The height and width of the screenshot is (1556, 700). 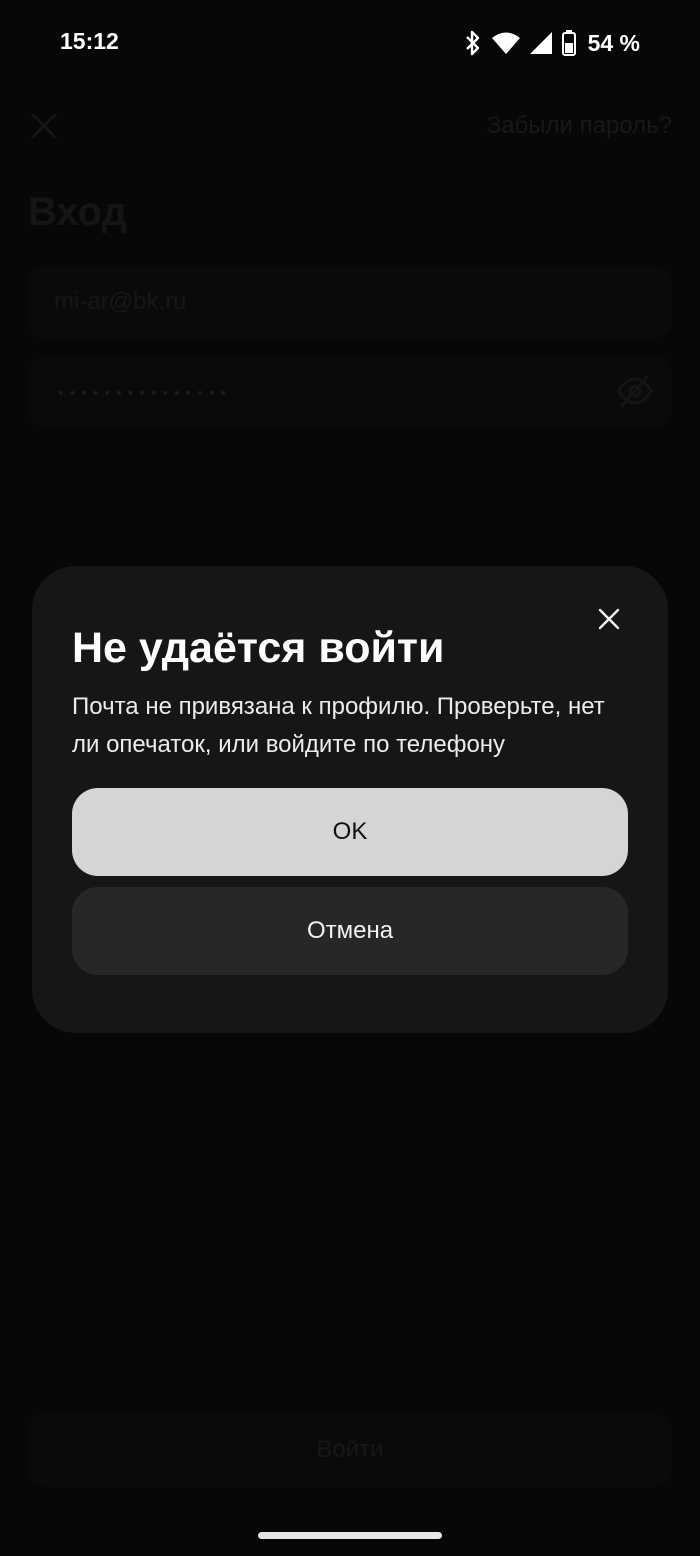 What do you see at coordinates (540, 43) in the screenshot?
I see `signal-icon` at bounding box center [540, 43].